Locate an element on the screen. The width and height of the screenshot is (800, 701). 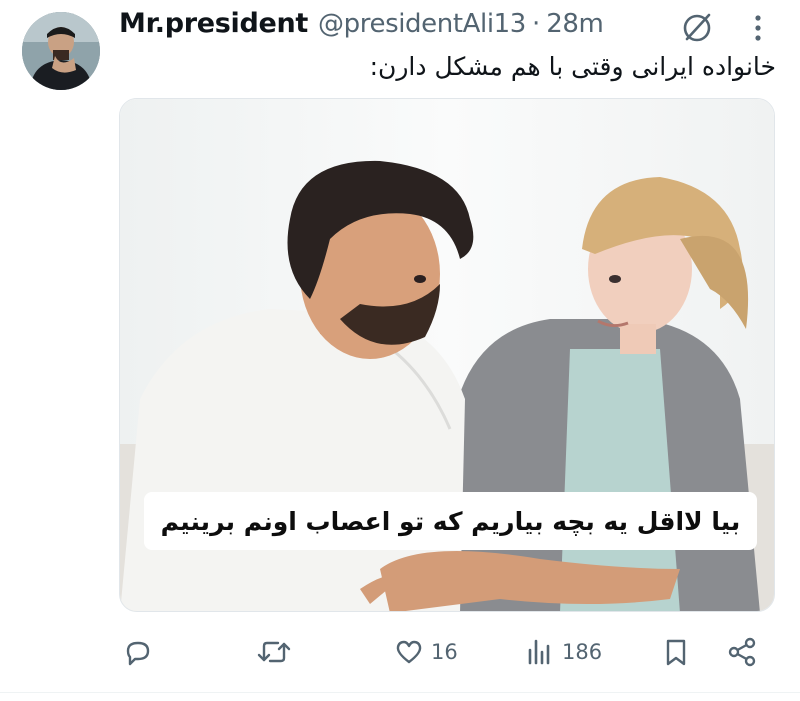
more-vertical-icon is located at coordinates (758, 28).